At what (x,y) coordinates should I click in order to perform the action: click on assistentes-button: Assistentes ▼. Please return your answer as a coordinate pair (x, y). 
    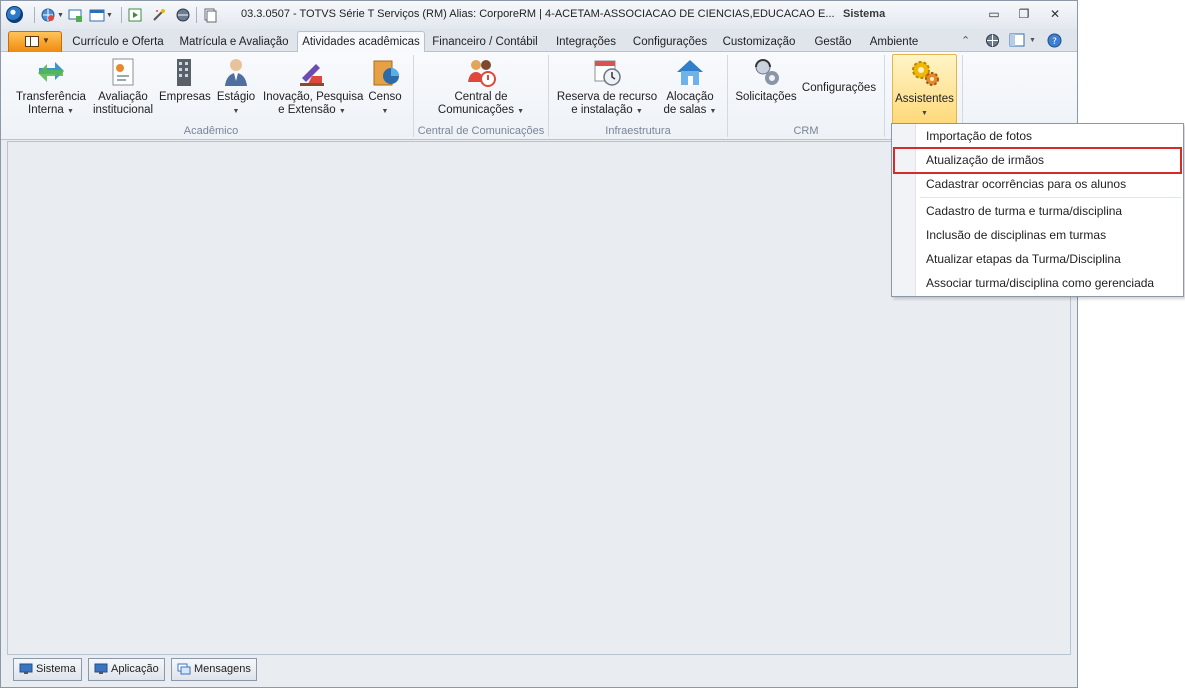
    Looking at the image, I should click on (924, 89).